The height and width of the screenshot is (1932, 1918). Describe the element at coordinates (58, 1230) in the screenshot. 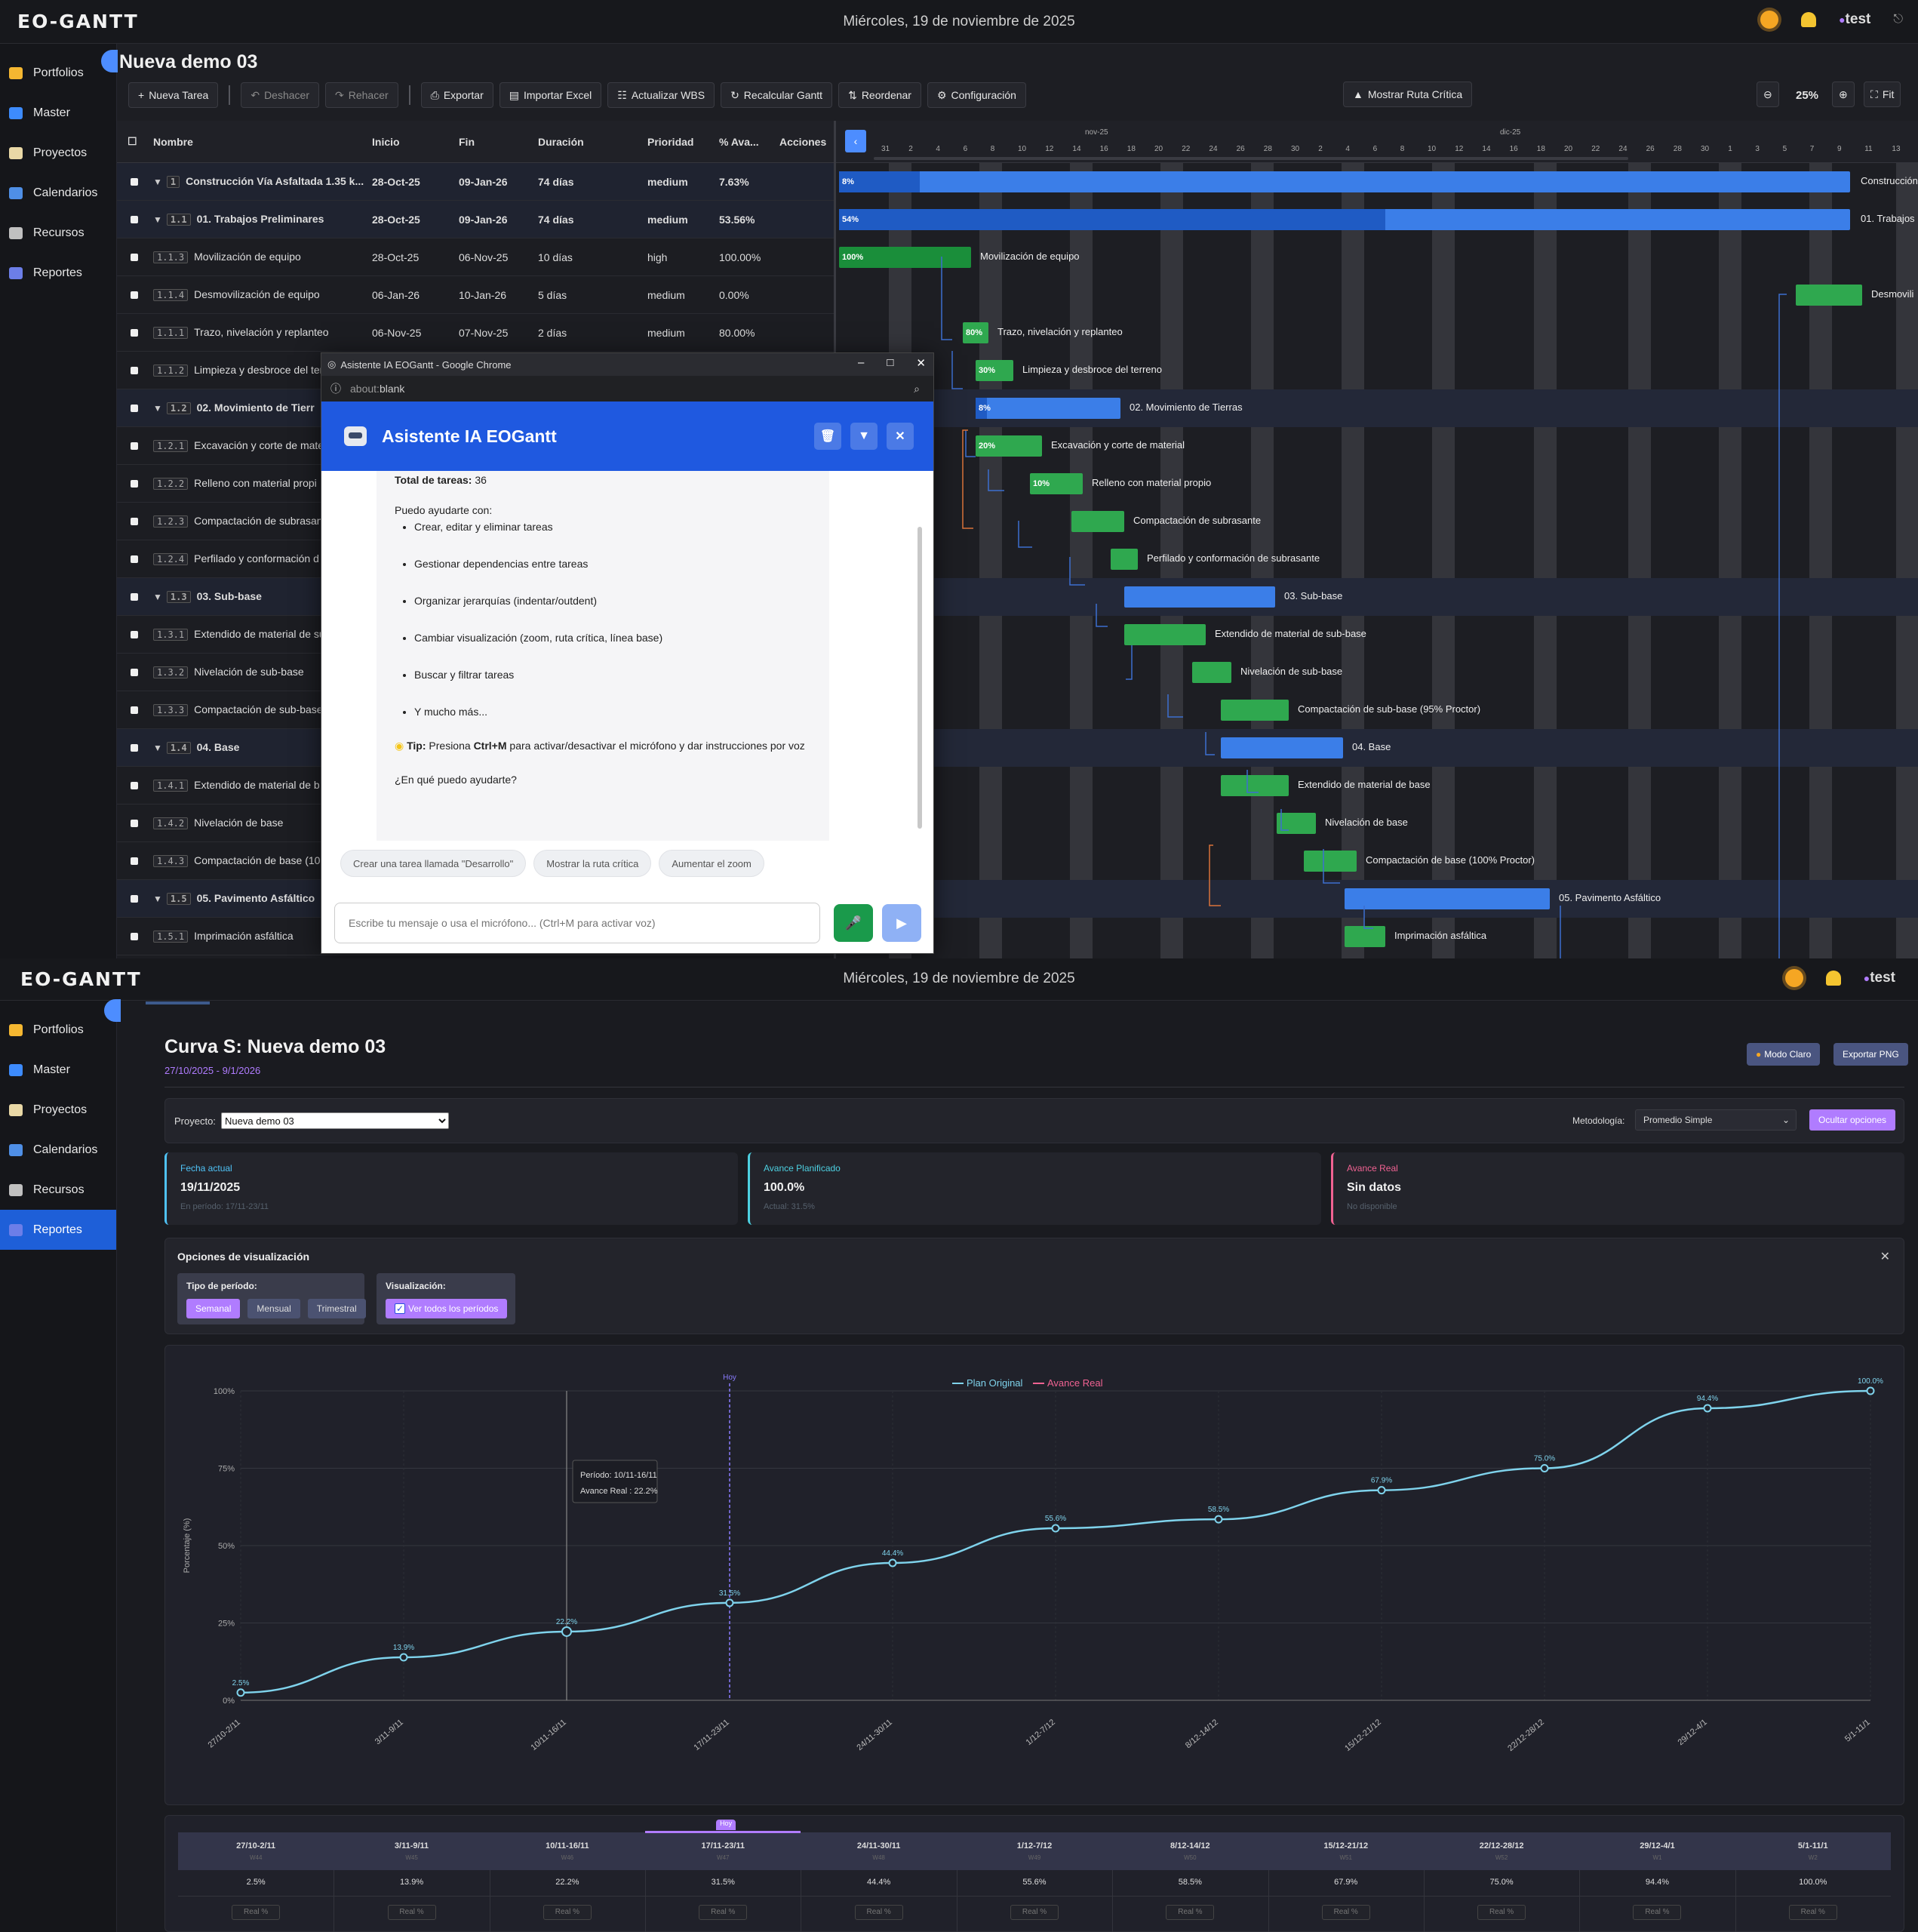

I see `sidebar-item-reportes: Reportes` at that location.